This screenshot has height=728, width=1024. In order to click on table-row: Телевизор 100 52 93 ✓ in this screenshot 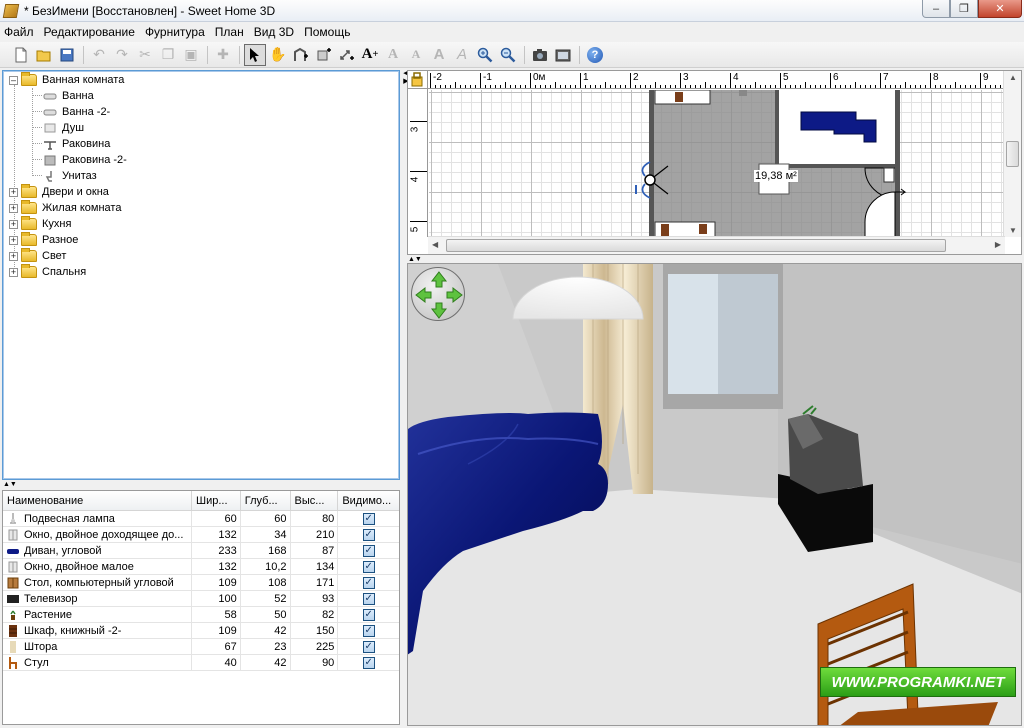, I will do `click(201, 599)`.